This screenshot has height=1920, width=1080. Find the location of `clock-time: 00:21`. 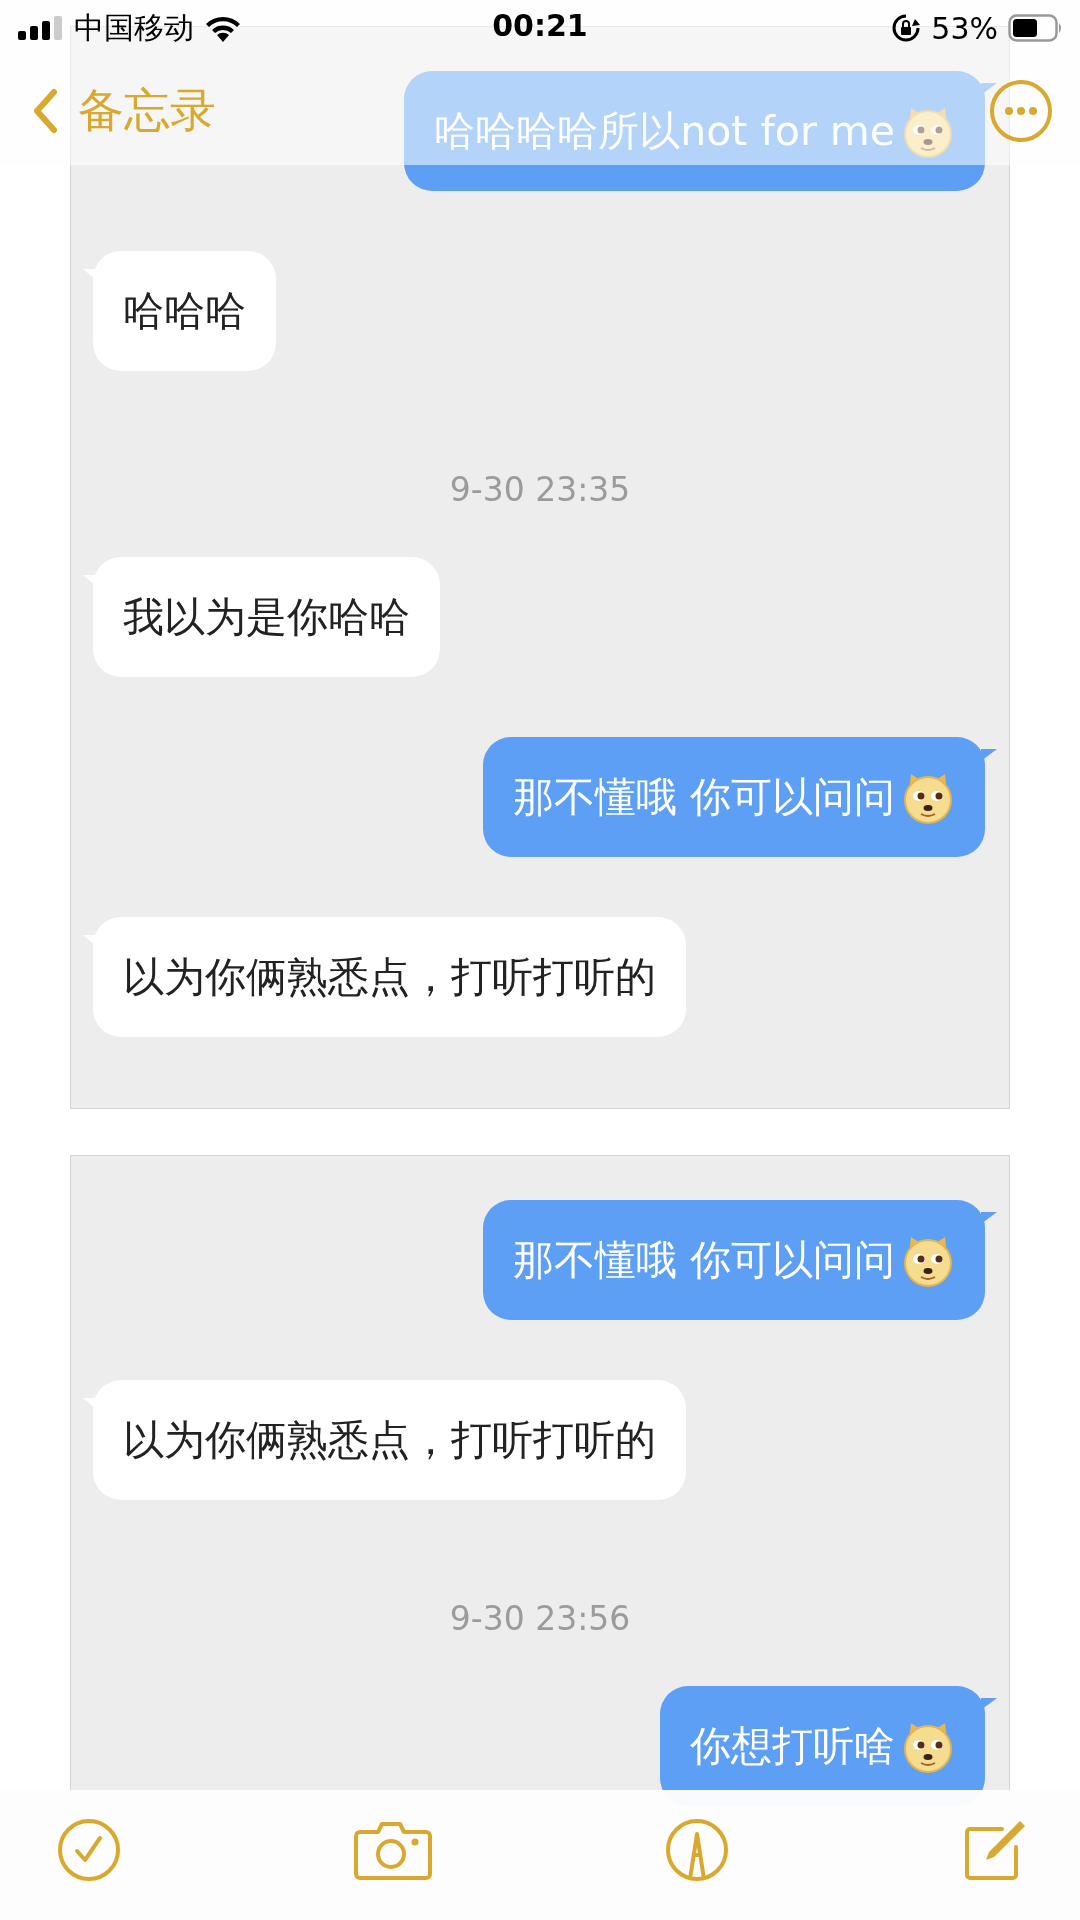

clock-time: 00:21 is located at coordinates (540, 25).